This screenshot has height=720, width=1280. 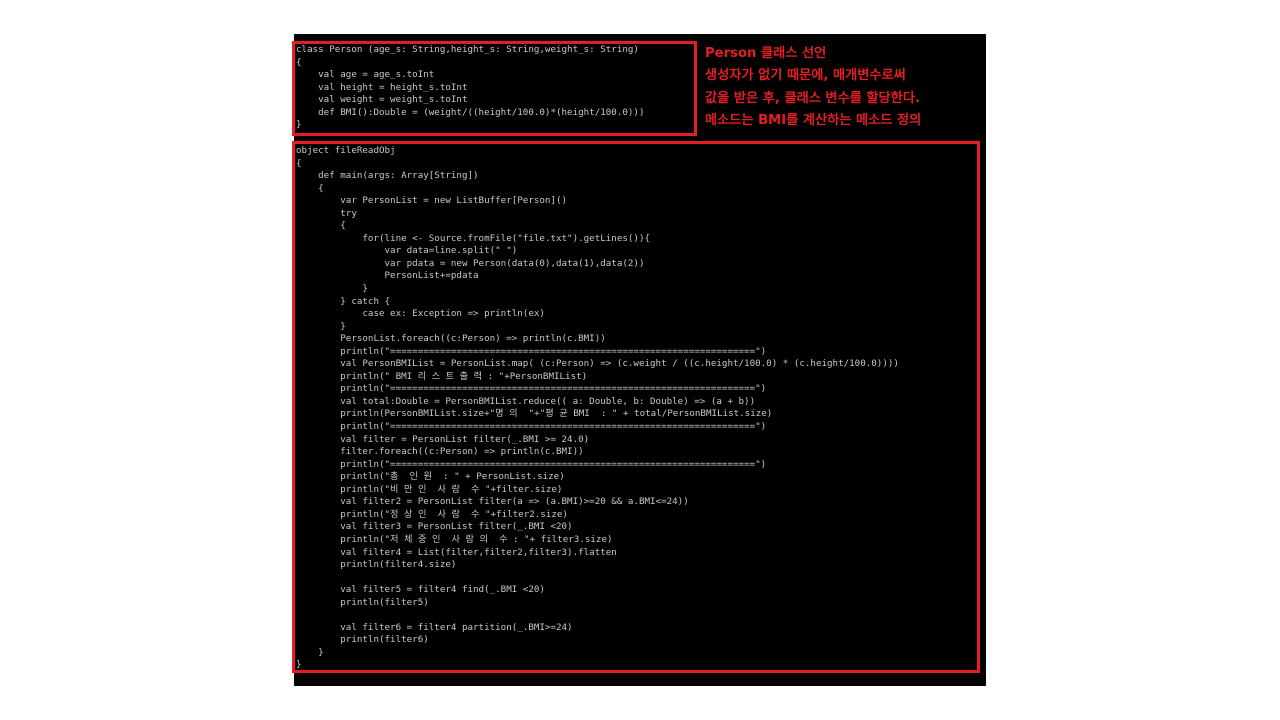 What do you see at coordinates (812, 98) in the screenshot?
I see `annotation-line-3: 값을 받은 후, 클래스 변수를 할당한다.` at bounding box center [812, 98].